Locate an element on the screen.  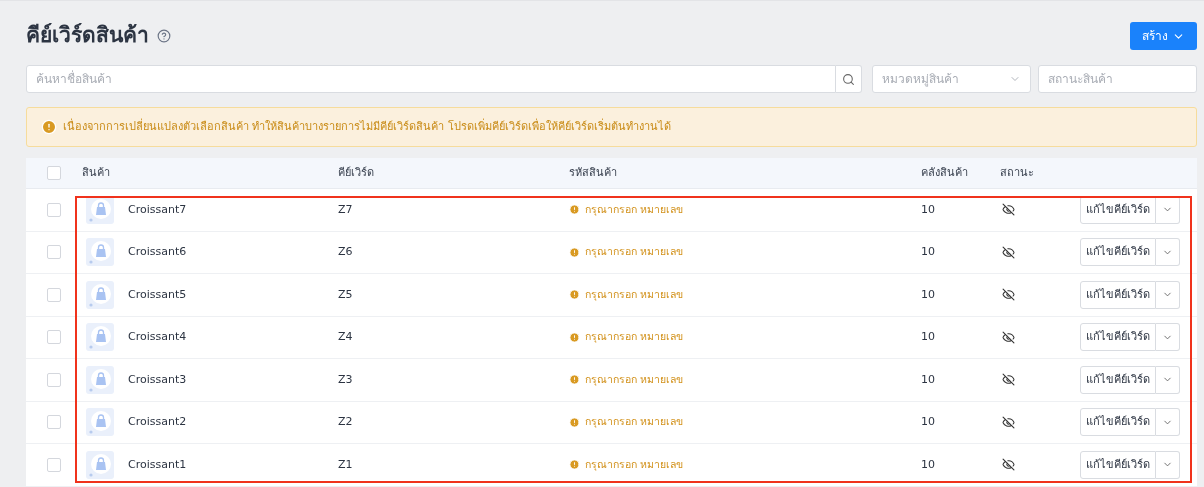
keyword-cell: Z4 is located at coordinates (345, 336).